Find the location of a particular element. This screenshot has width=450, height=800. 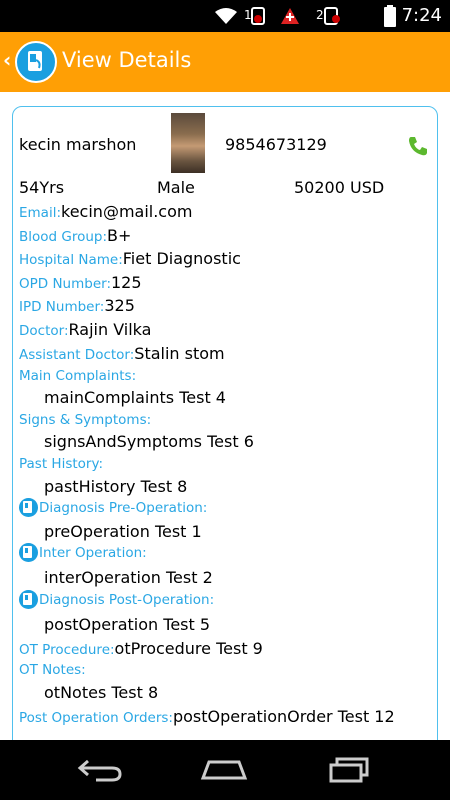

back-chevron-icon: ‹ is located at coordinates (7, 60).